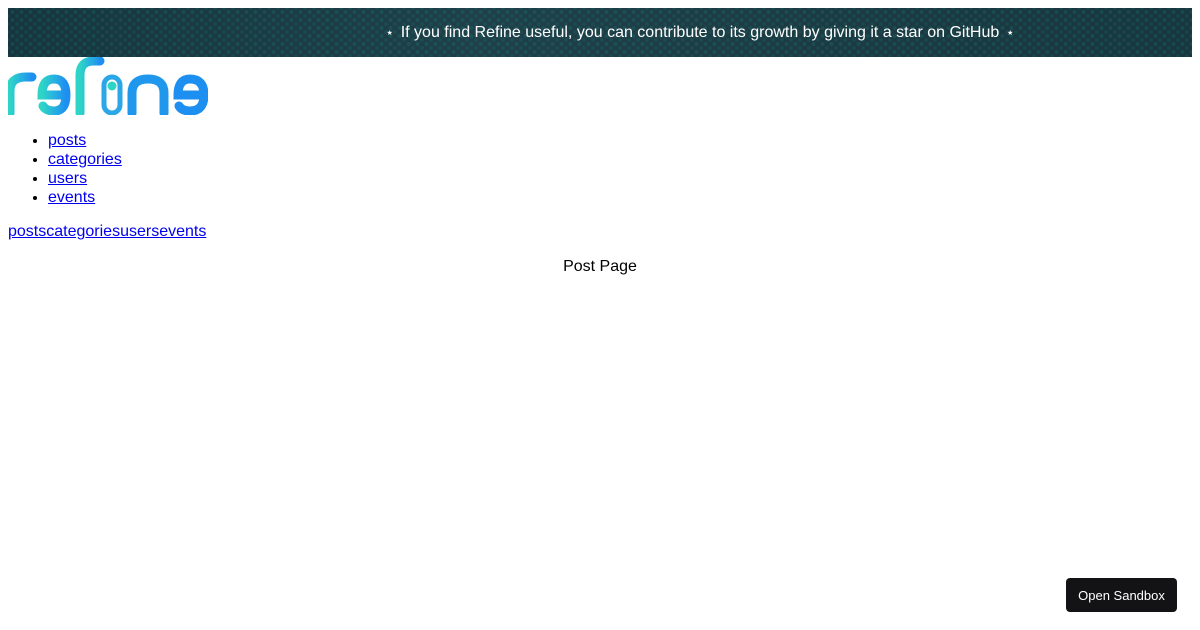 The width and height of the screenshot is (1200, 630). What do you see at coordinates (83, 231) in the screenshot?
I see `inline-link-categories: categories` at bounding box center [83, 231].